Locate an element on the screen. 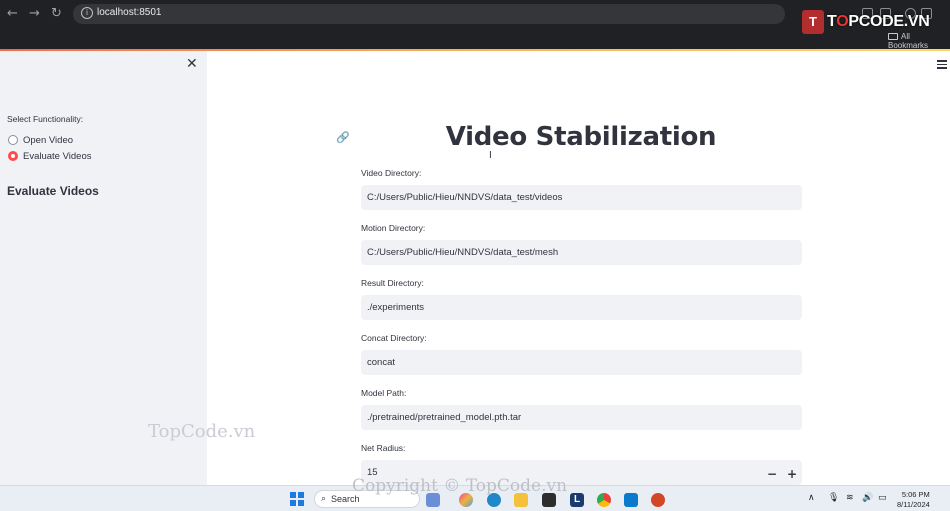 Image resolution: width=950 pixels, height=511 pixels. chrome-icon is located at coordinates (604, 500).